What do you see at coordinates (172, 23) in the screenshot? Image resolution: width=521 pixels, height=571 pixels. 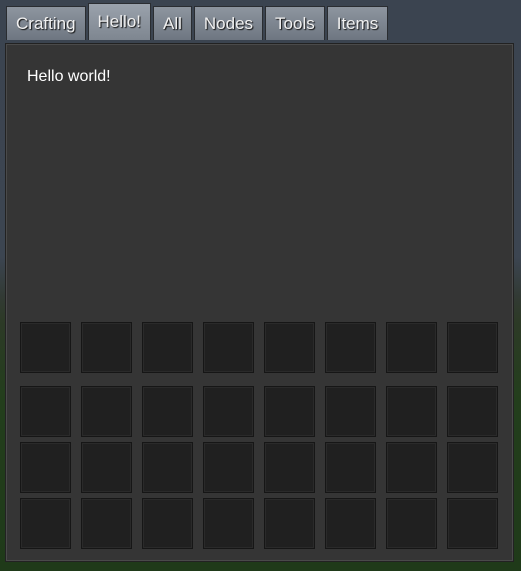 I see `tab-all: All` at bounding box center [172, 23].